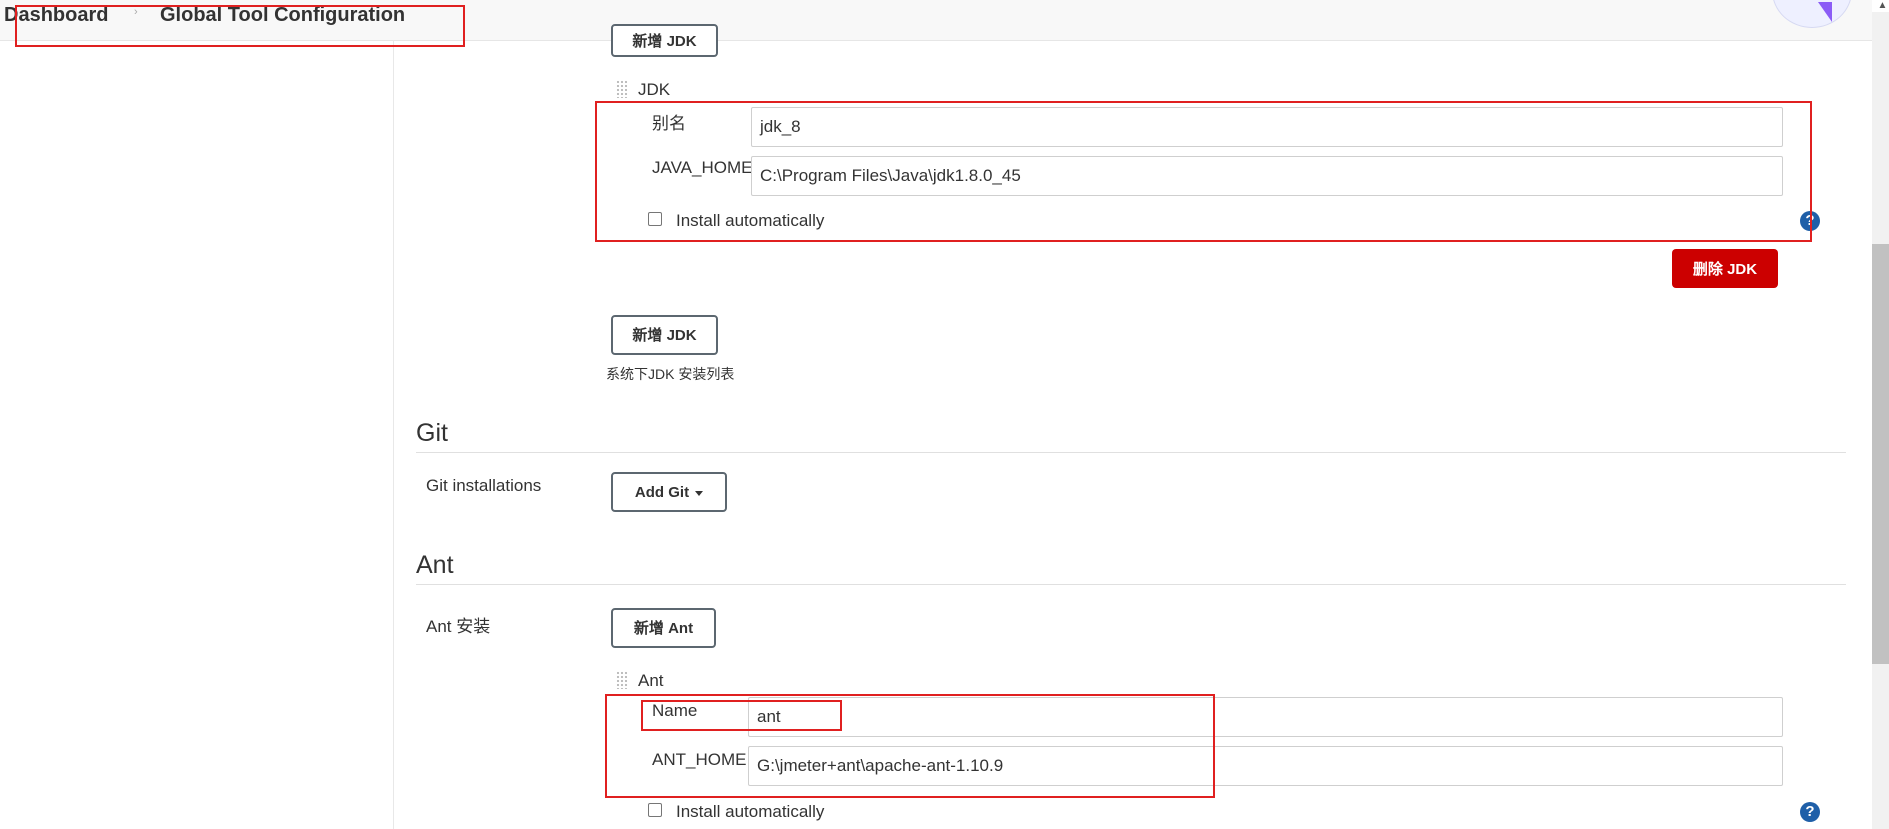 This screenshot has width=1889, height=829. What do you see at coordinates (484, 485) in the screenshot?
I see `git-installations-label: Git installations` at bounding box center [484, 485].